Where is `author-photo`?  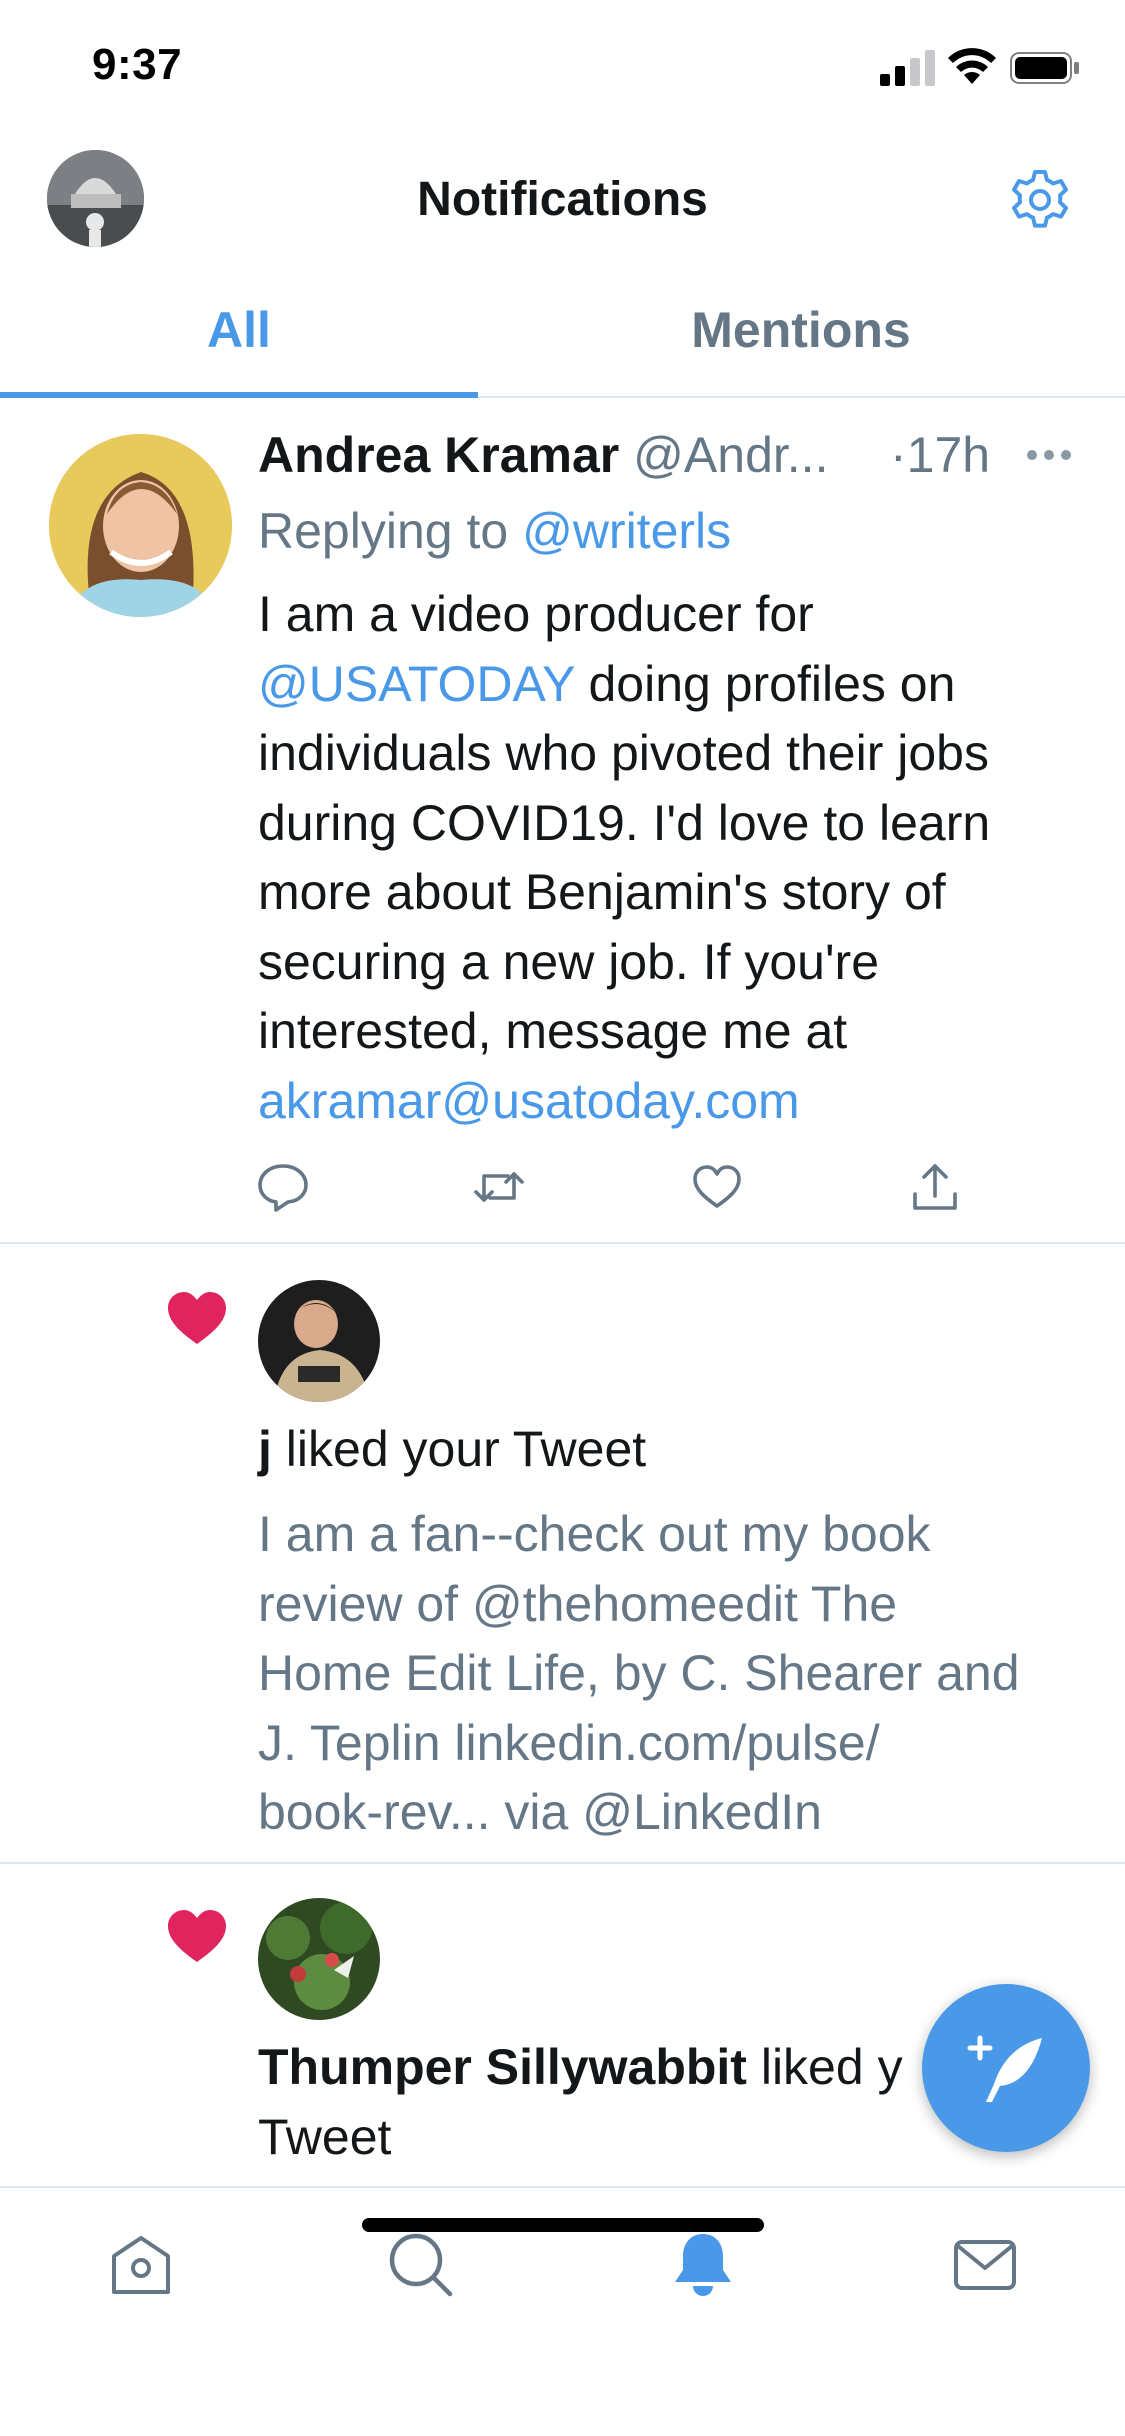
author-photo is located at coordinates (140, 525).